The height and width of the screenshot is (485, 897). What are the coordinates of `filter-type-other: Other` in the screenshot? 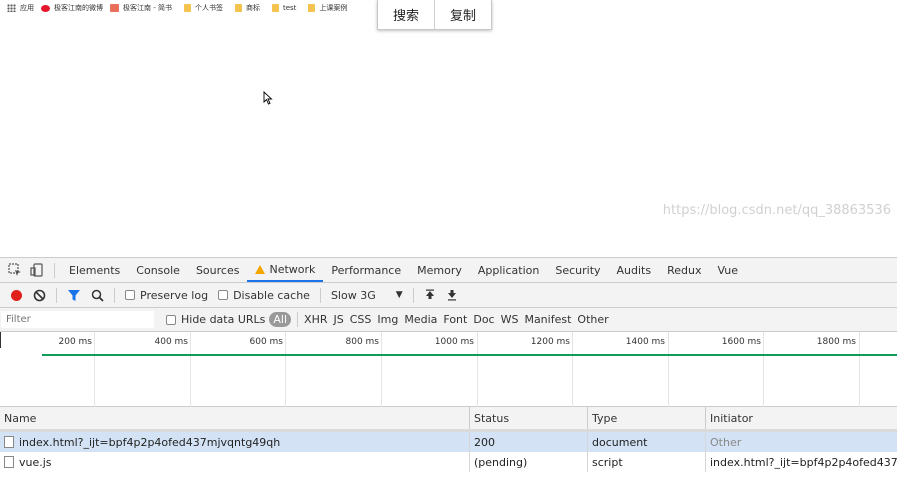 It's located at (592, 319).